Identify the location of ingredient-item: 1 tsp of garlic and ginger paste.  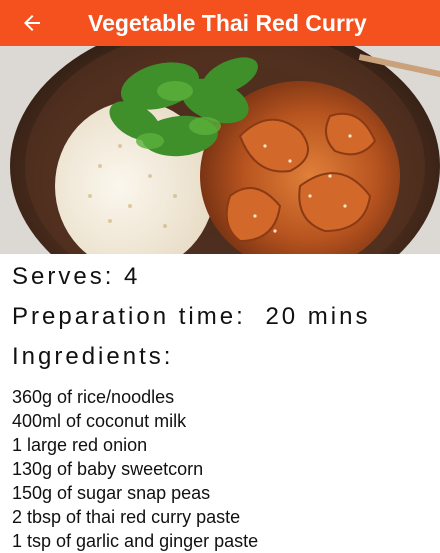
(135, 541).